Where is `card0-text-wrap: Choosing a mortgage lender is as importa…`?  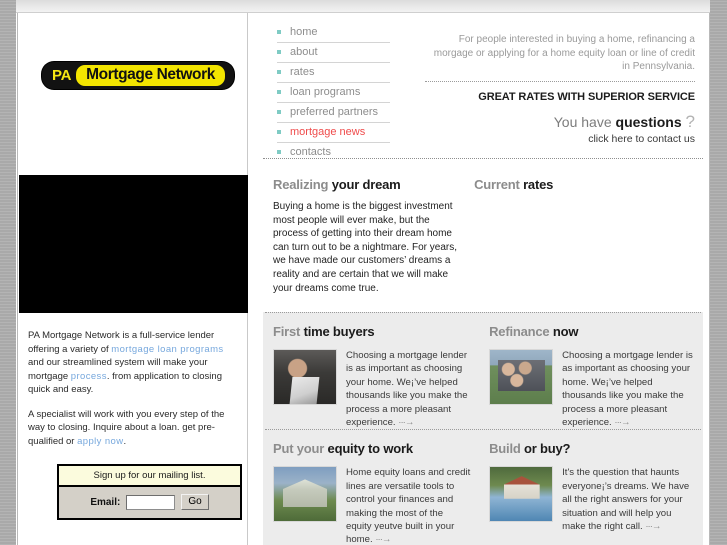 card0-text-wrap: Choosing a mortgage lender is as importa… is located at coordinates (408, 389).